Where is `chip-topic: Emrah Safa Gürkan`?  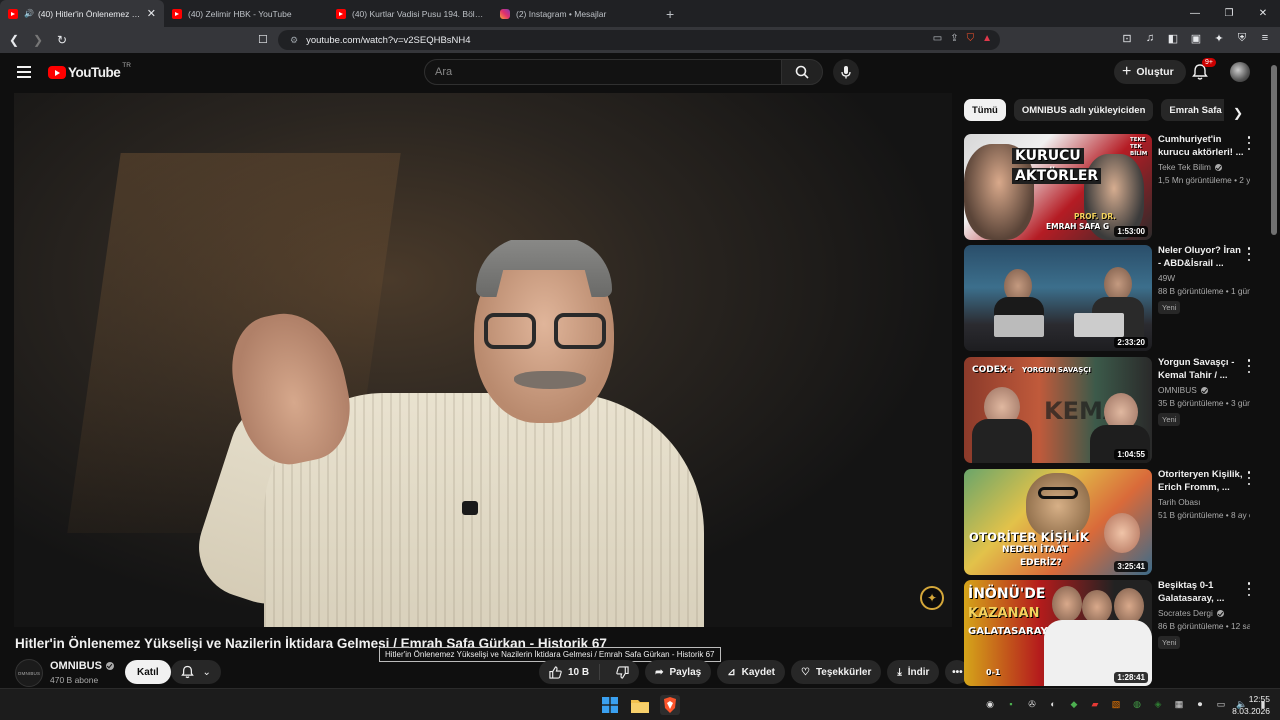 chip-topic: Emrah Safa Gürkan is located at coordinates (1192, 110).